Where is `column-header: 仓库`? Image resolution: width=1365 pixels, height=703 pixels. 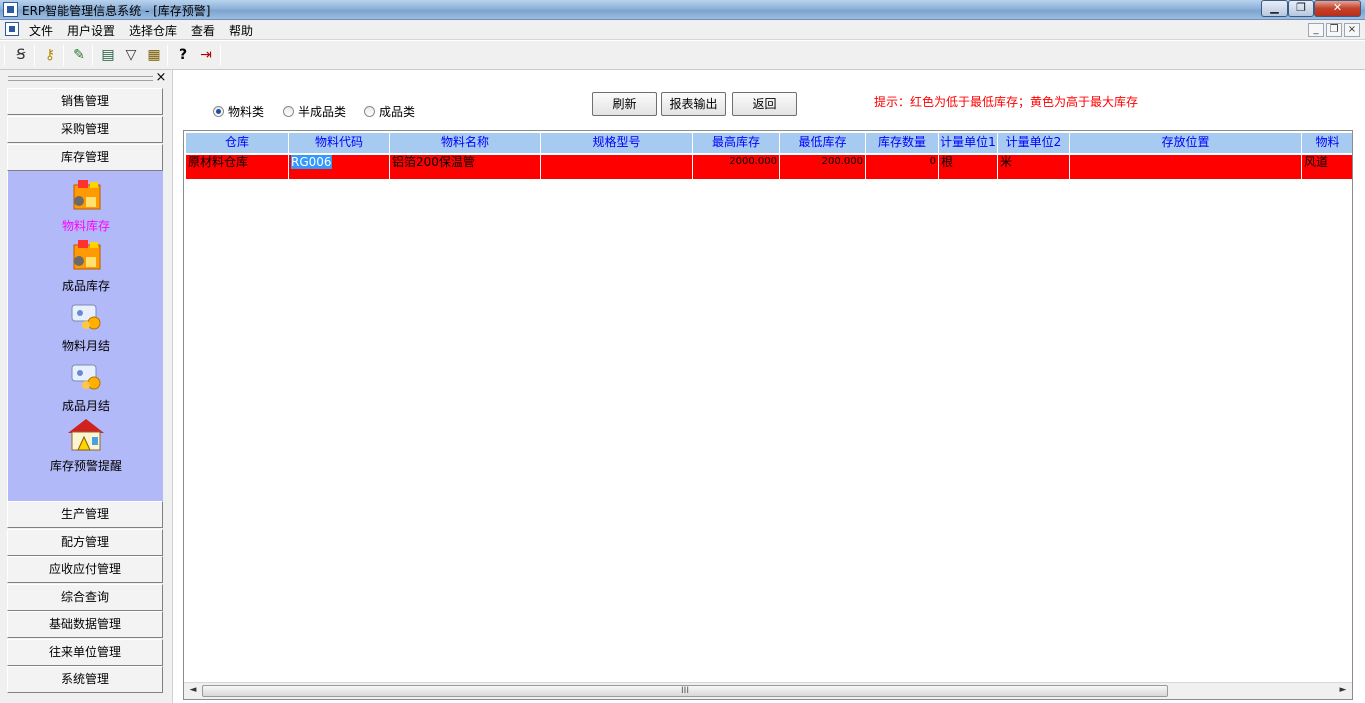
column-header: 仓库 is located at coordinates (237, 143).